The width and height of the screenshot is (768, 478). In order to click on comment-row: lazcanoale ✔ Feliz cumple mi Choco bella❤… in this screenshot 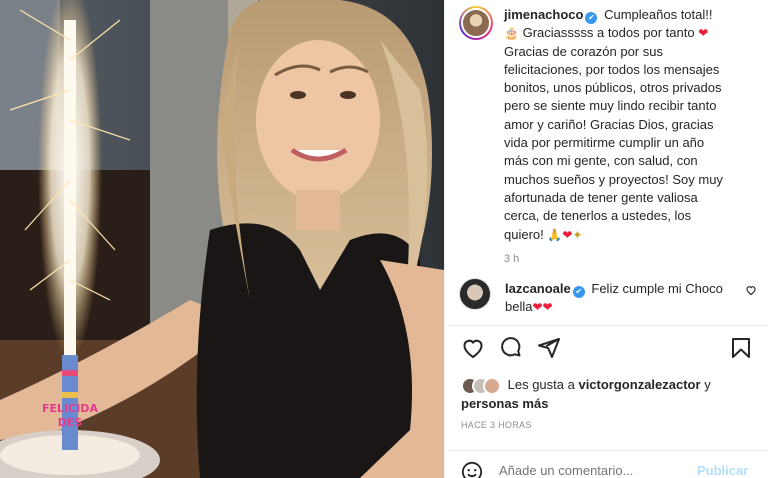, I will do `click(609, 297)`.